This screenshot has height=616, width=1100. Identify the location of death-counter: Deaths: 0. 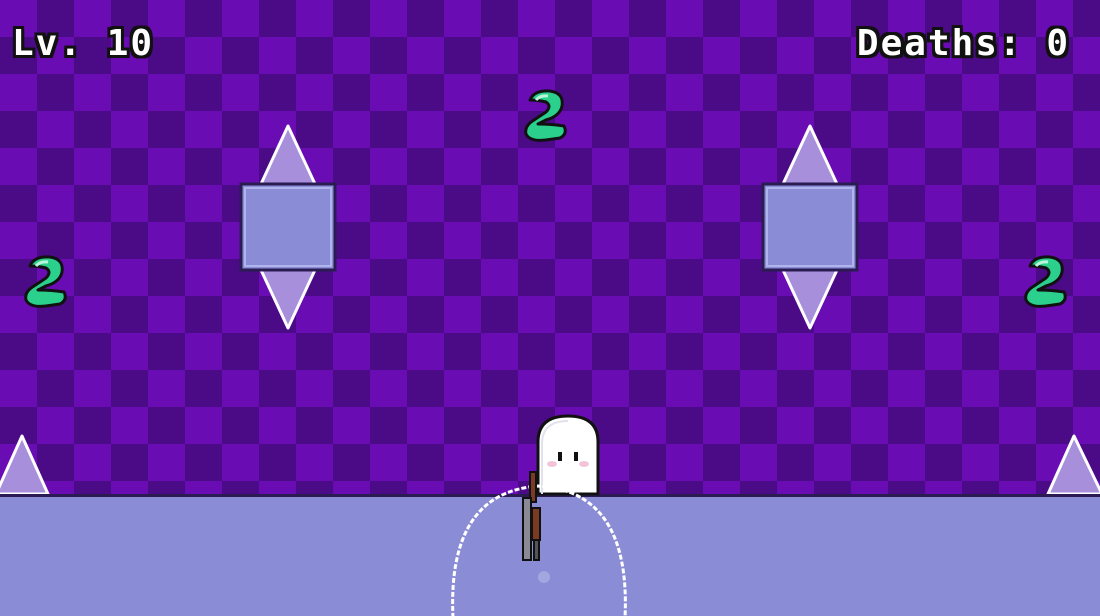
(963, 43).